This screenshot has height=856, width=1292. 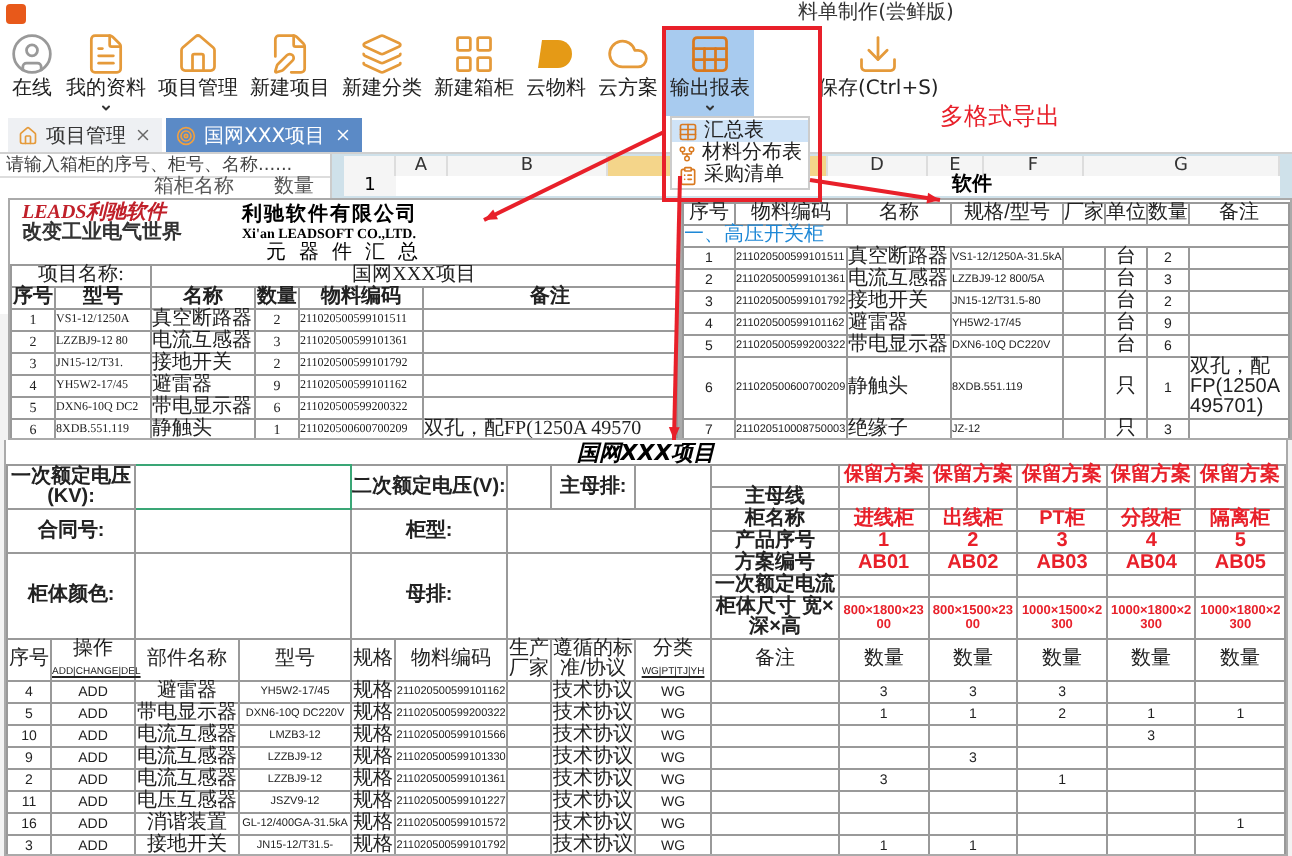 What do you see at coordinates (194, 188) in the screenshot?
I see `column-header: 箱柜名称` at bounding box center [194, 188].